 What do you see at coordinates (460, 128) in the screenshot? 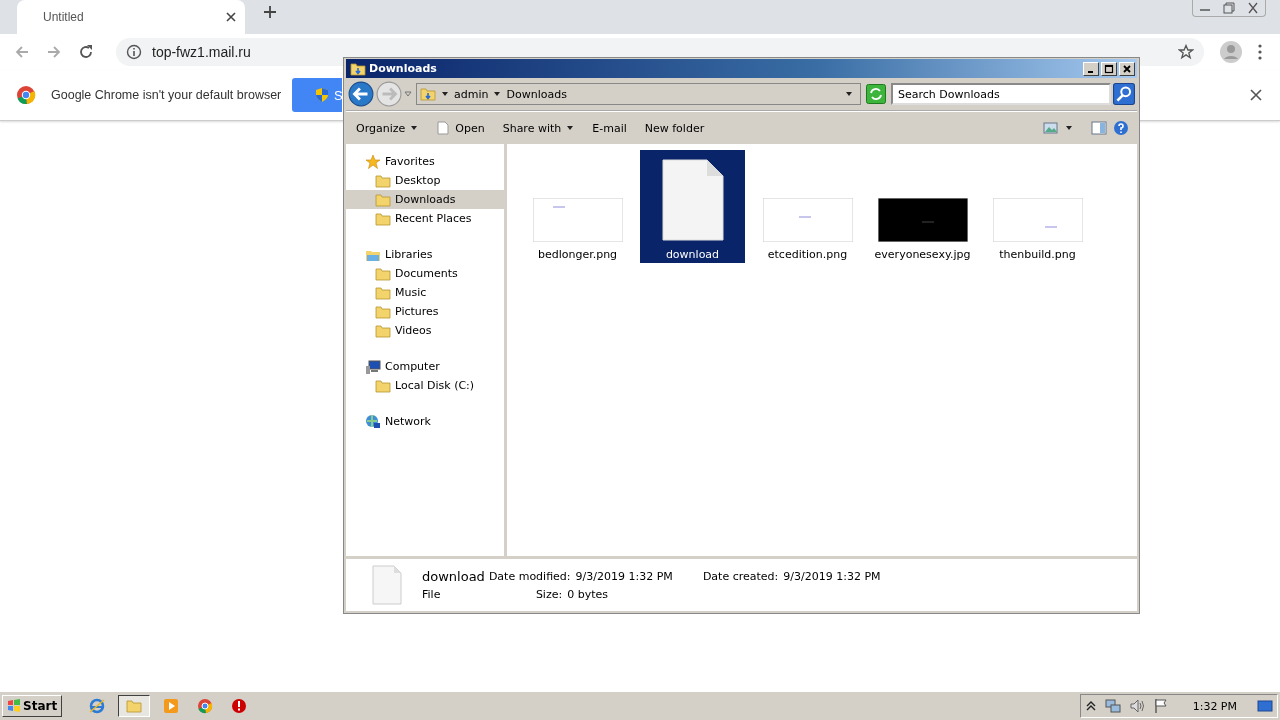
I see `command-button: Open` at bounding box center [460, 128].